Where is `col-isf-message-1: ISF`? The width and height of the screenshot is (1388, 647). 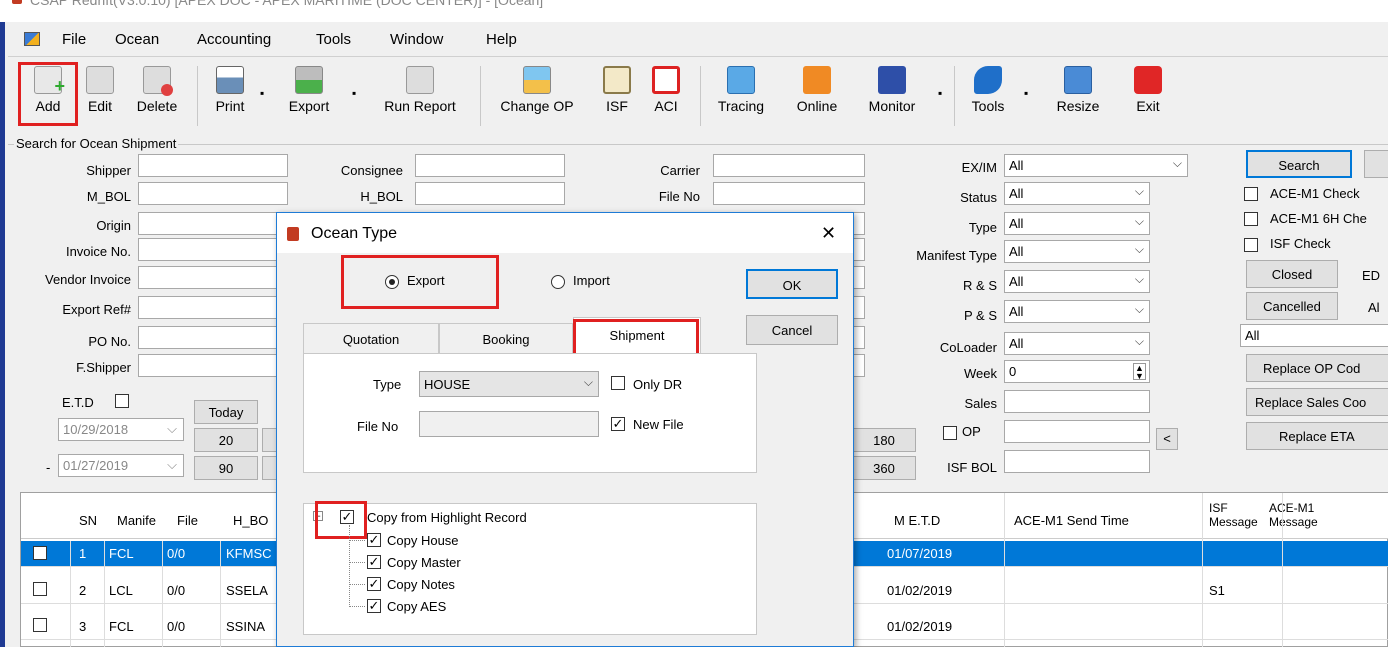
col-isf-message-1: ISF is located at coordinates (1218, 508).